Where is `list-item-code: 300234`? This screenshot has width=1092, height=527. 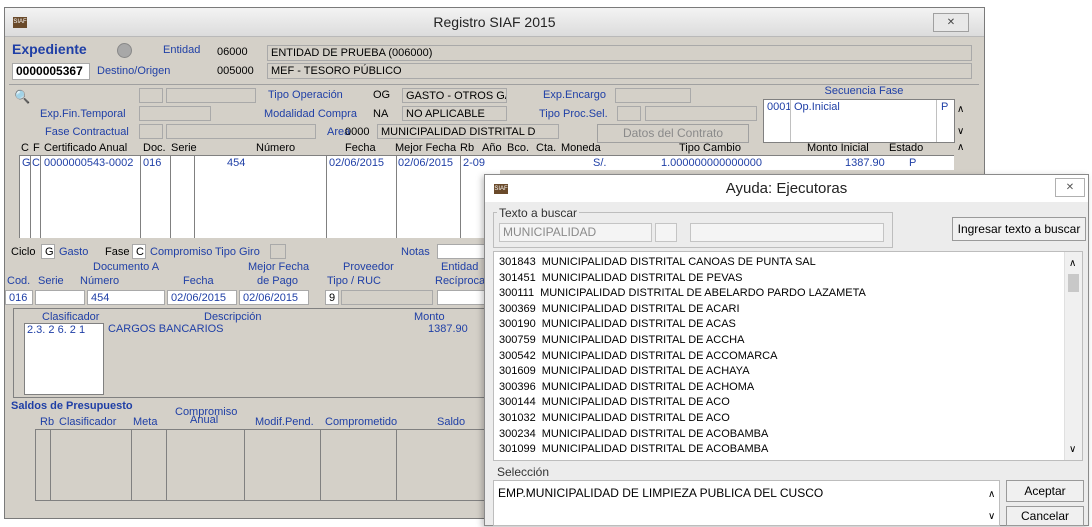
list-item-code: 300234 is located at coordinates (517, 433).